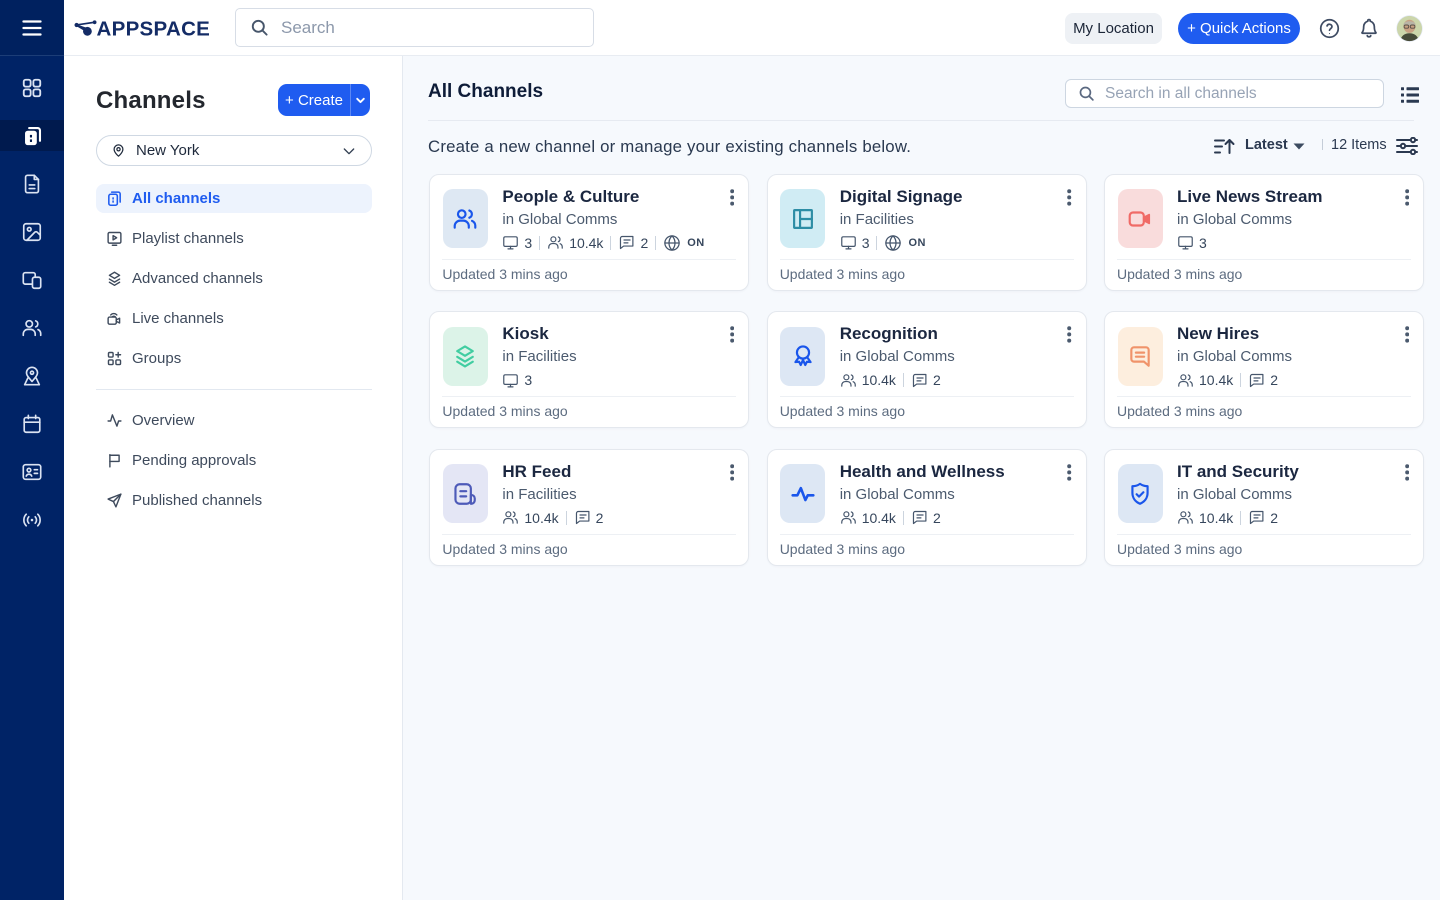  I want to click on svg-text: APPSPACE, so click(154, 29).